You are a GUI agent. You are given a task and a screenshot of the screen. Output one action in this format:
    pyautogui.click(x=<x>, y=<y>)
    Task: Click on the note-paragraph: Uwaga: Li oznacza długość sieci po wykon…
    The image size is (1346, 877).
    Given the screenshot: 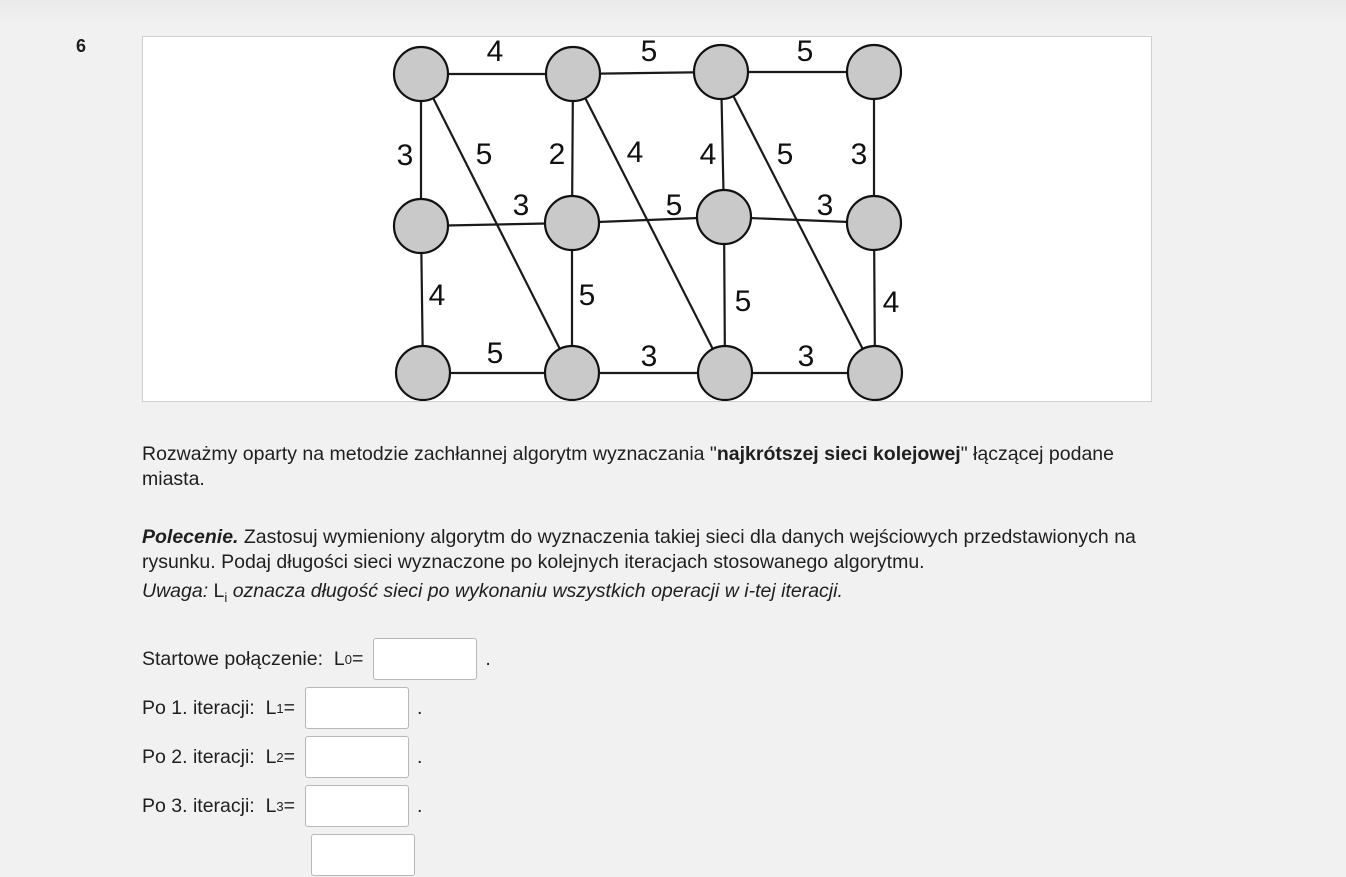 What is the action you would take?
    pyautogui.click(x=642, y=594)
    